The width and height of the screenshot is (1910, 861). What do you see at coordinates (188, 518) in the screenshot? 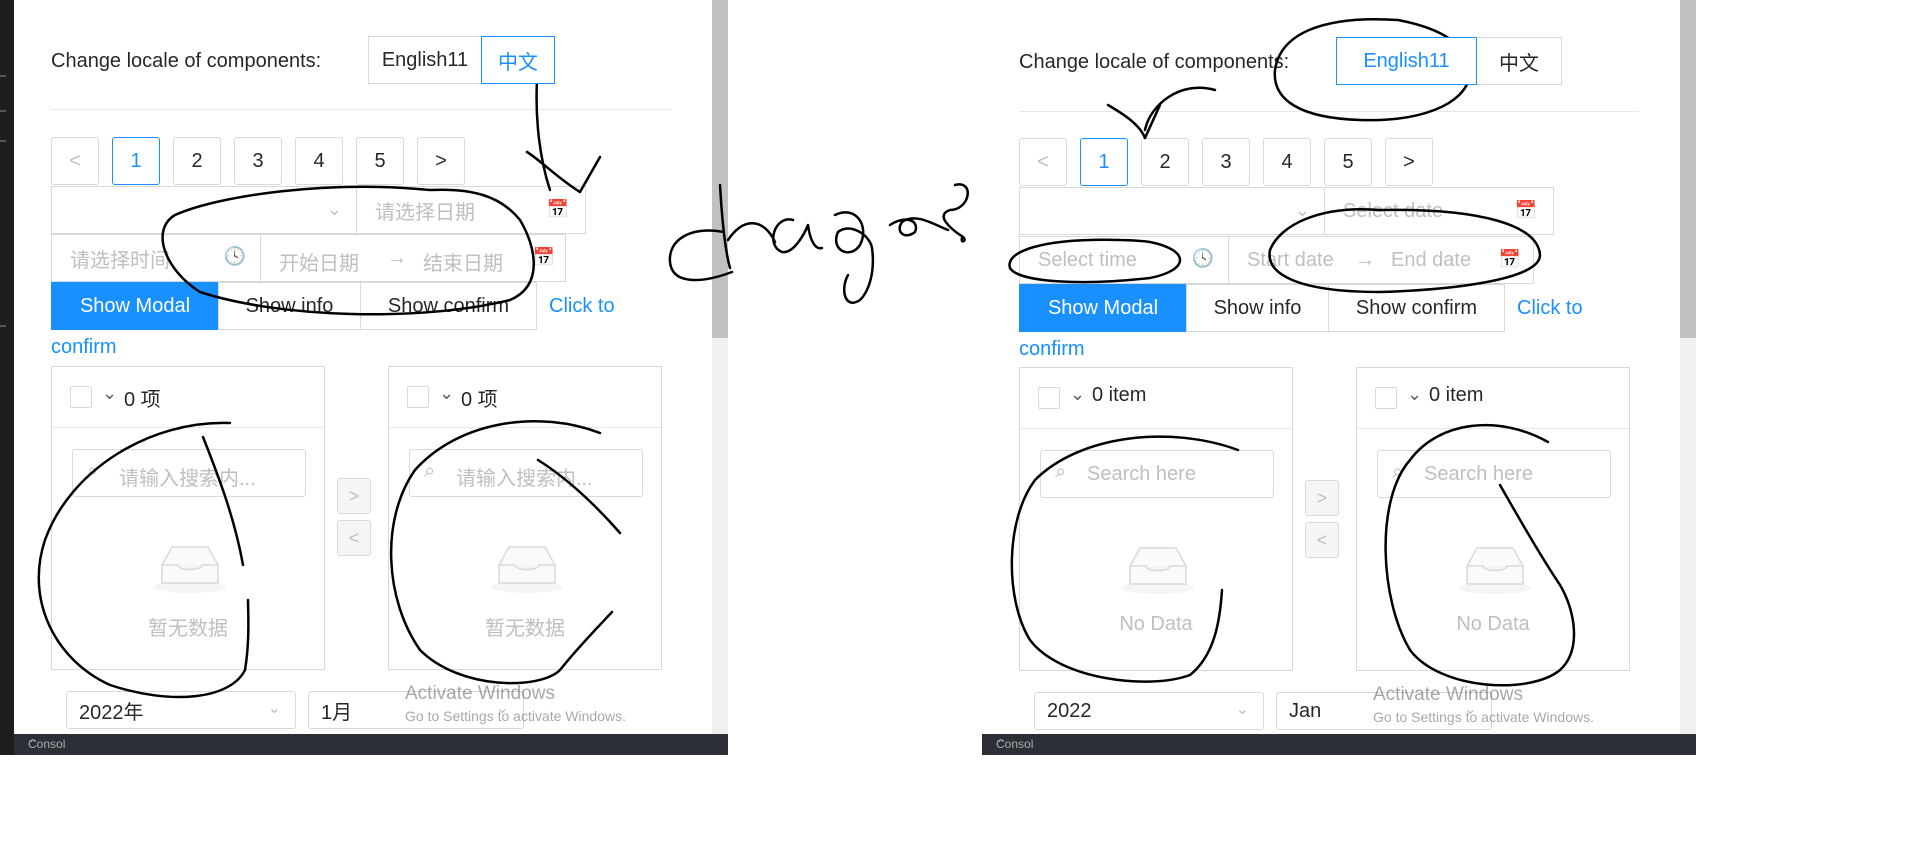
I see `transfer-source-list: ⌄ 0 项 ⌕ 请输入搜索内... 暂无数据` at bounding box center [188, 518].